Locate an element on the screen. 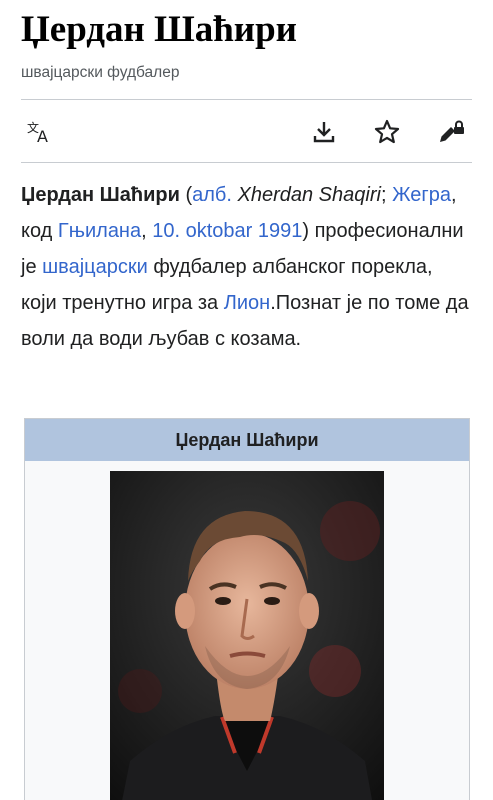 This screenshot has width=493, height=800. link-club: Лион is located at coordinates (247, 303).